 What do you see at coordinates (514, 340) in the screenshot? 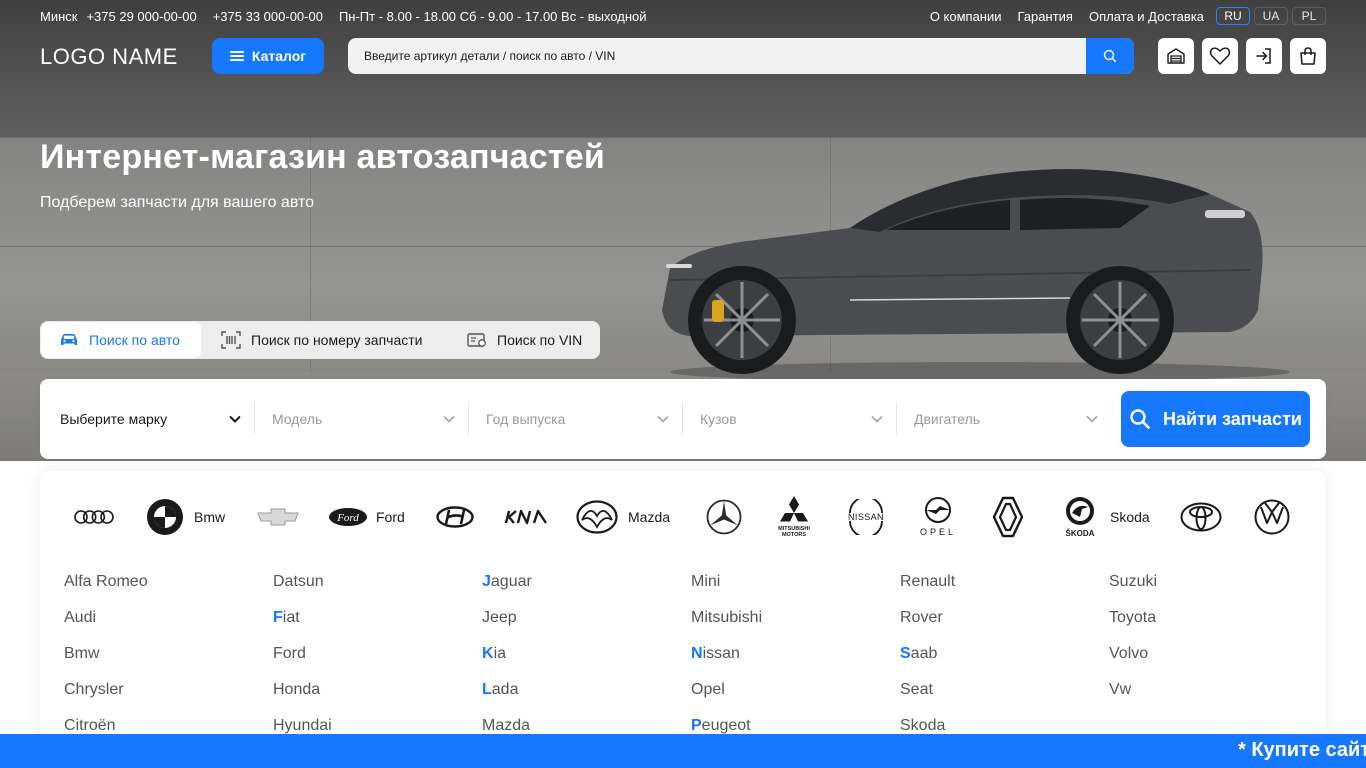
I see `tab-search-by-vin: Поиск по VIN` at bounding box center [514, 340].